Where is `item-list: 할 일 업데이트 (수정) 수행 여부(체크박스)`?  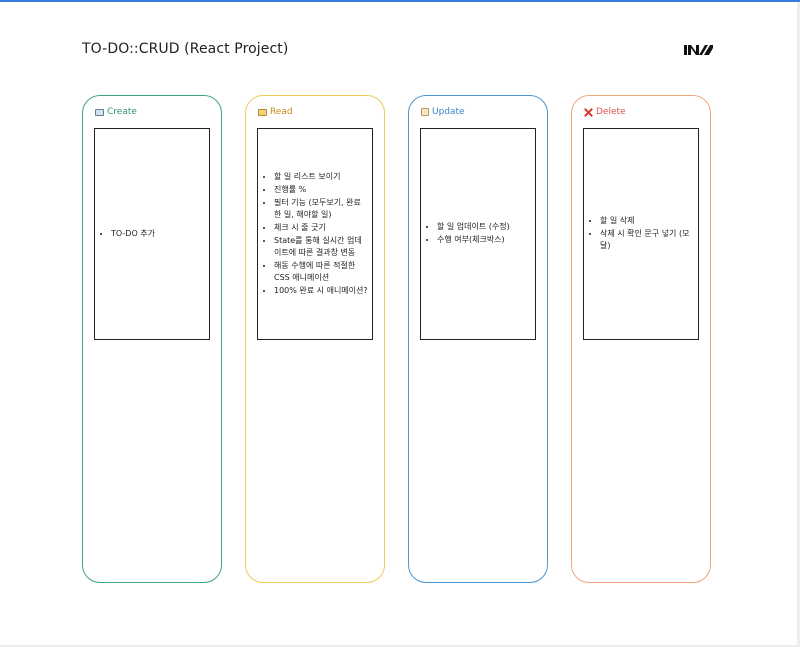 item-list: 할 일 업데이트 (수정) 수행 여부(체크박스) is located at coordinates (467, 234).